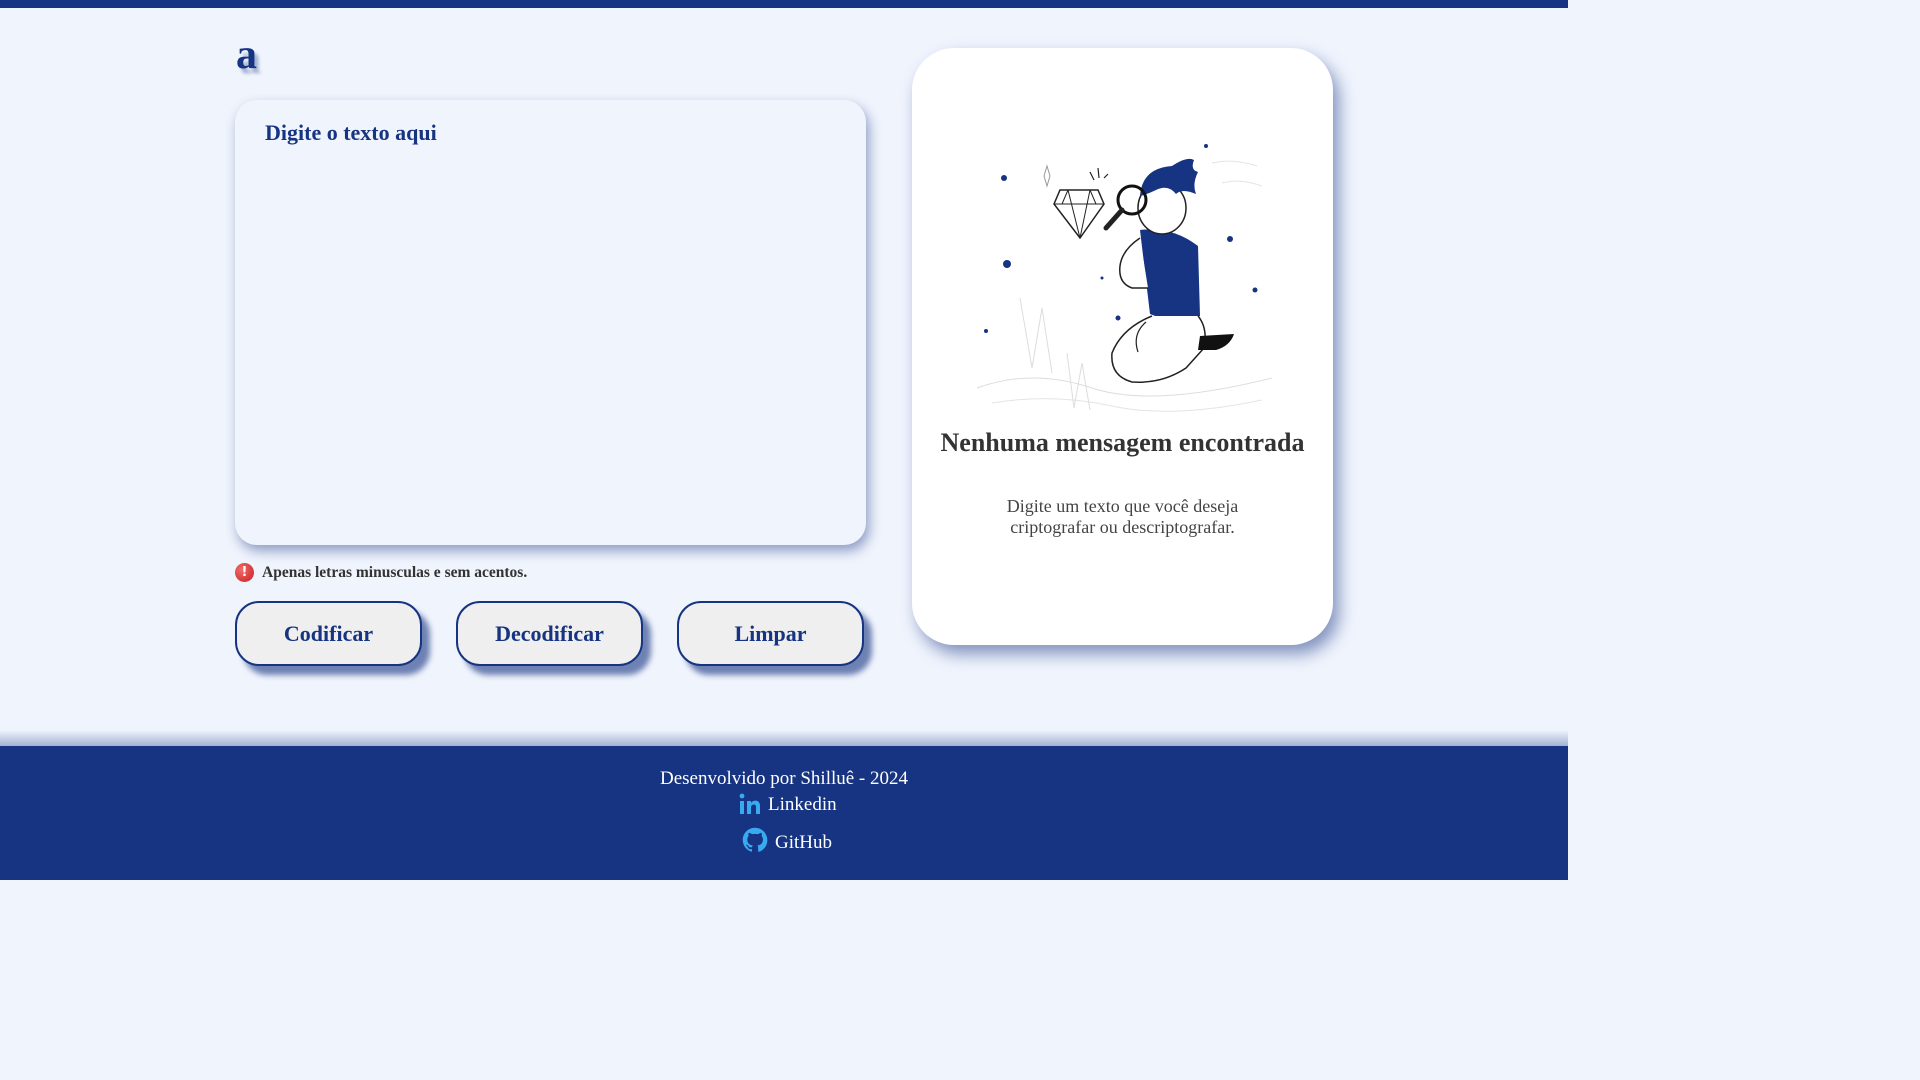  Describe the element at coordinates (784, 738) in the screenshot. I see `footer-shadow` at that location.